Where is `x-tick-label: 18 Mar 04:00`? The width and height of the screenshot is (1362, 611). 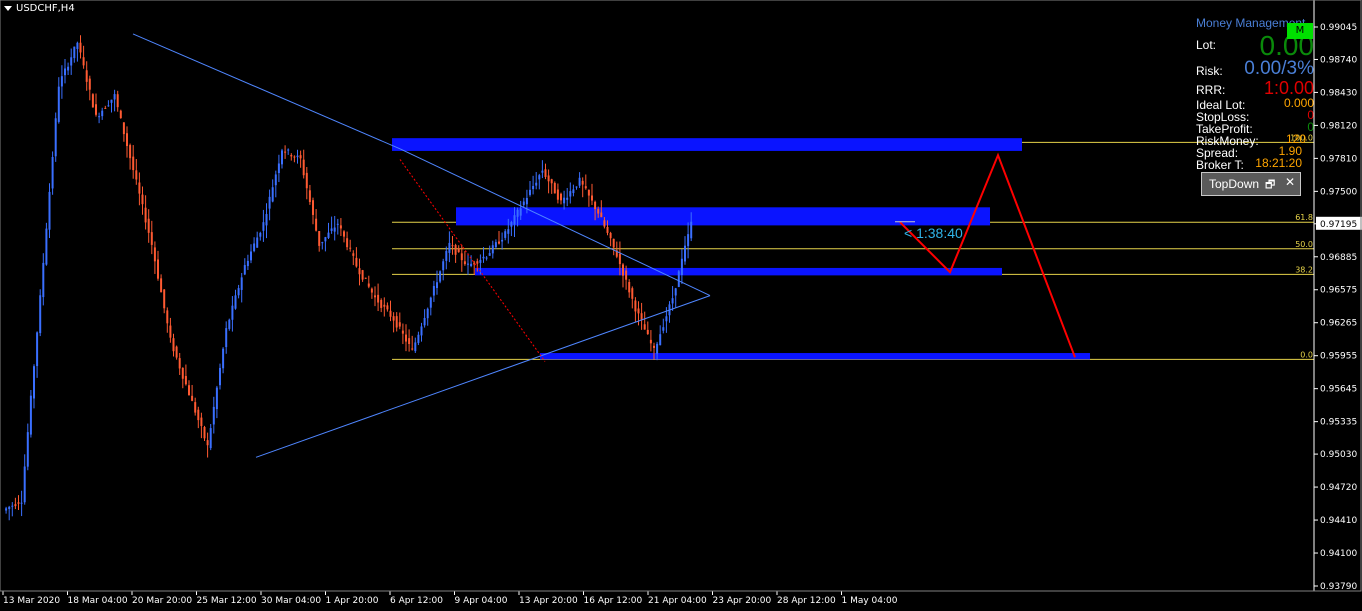
x-tick-label: 18 Mar 04:00 is located at coordinates (98, 601).